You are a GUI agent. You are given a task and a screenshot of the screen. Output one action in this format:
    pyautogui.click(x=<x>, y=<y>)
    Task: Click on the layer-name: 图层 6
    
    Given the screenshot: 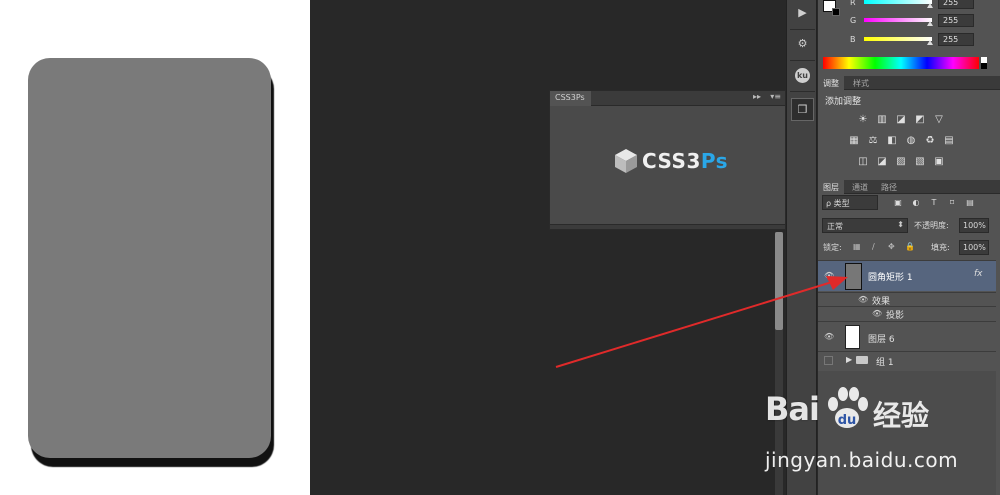 What is the action you would take?
    pyautogui.click(x=881, y=338)
    